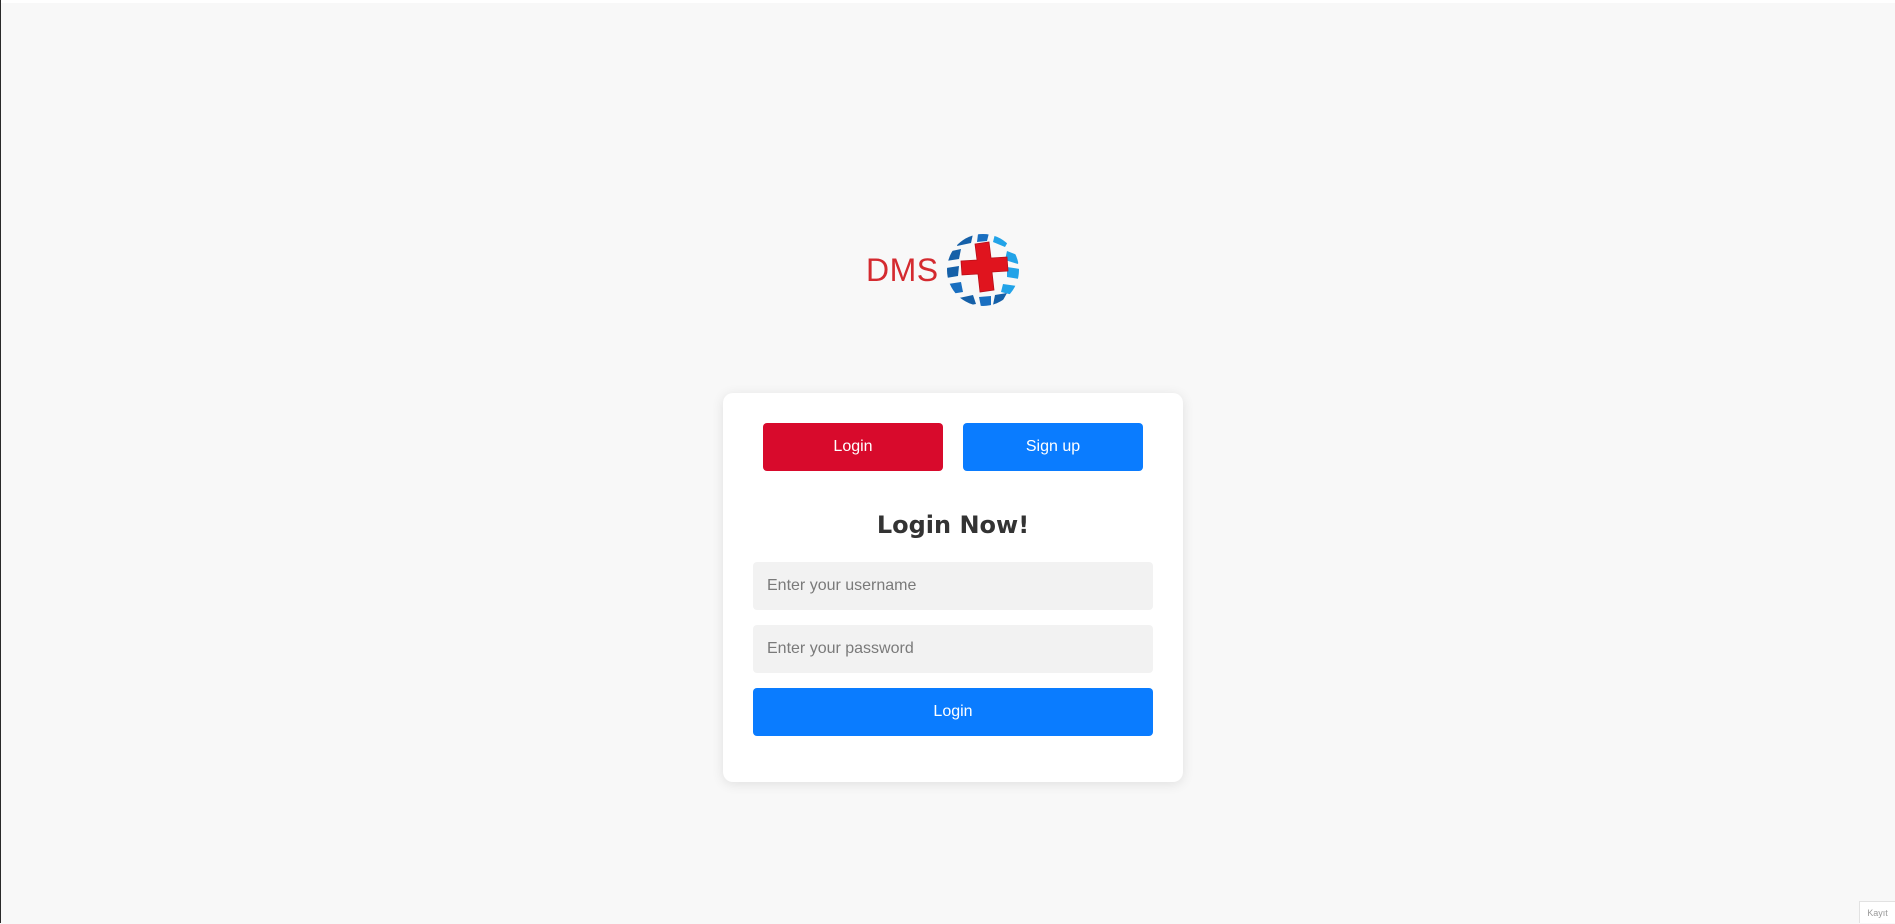  I want to click on window-left-border, so click(0, 461).